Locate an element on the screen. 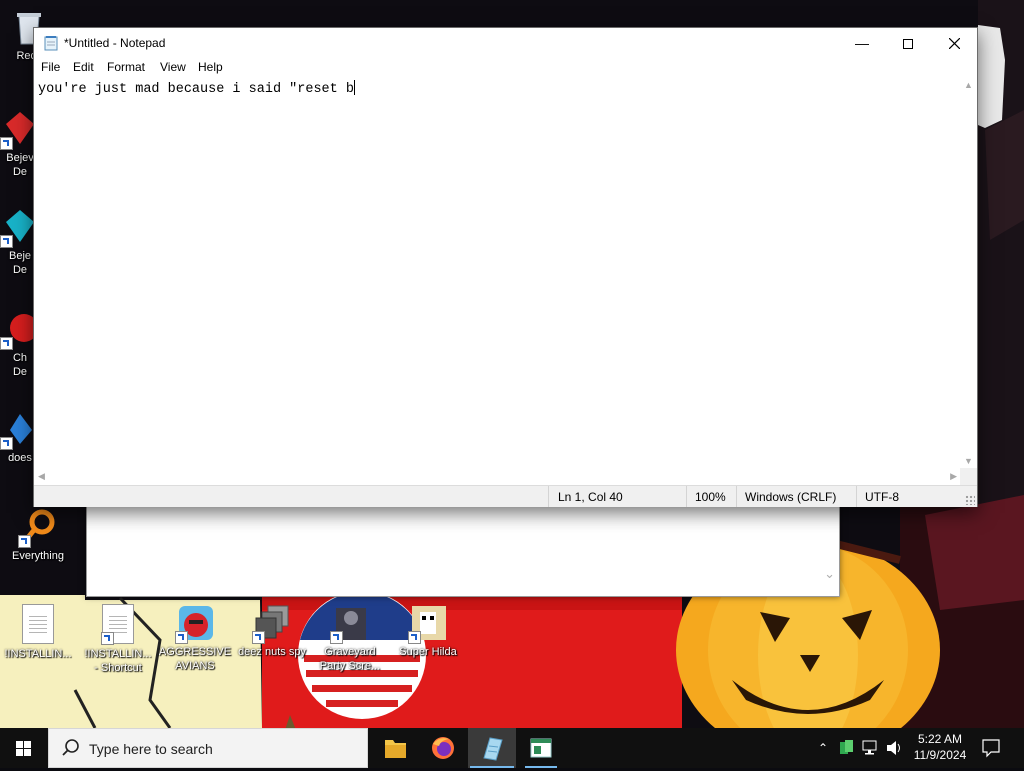 This screenshot has width=1024, height=771. menu-help: Help is located at coordinates (210, 67).